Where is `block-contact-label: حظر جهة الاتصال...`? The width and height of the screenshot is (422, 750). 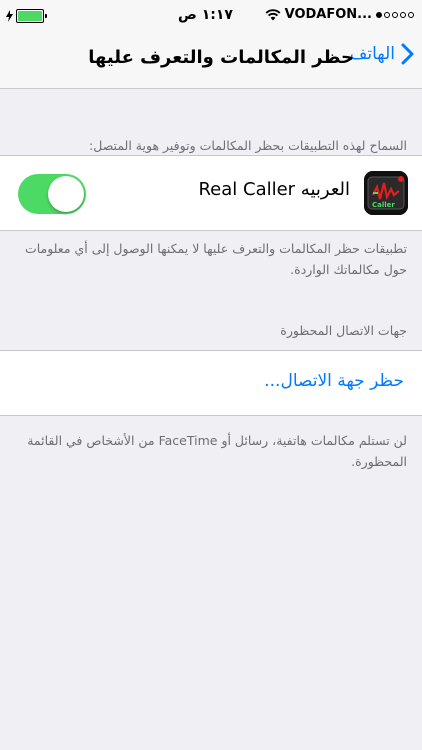 block-contact-label: حظر جهة الاتصال... is located at coordinates (334, 381).